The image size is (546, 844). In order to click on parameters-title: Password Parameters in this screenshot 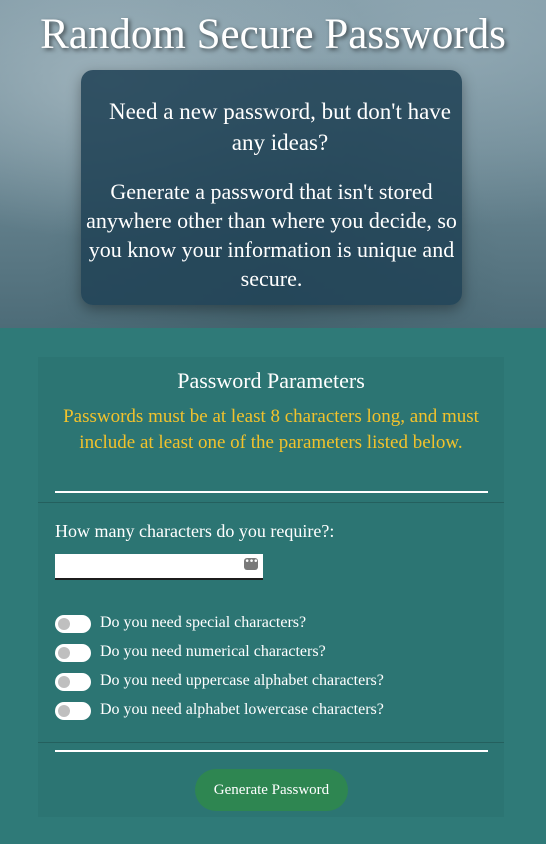, I will do `click(271, 380)`.